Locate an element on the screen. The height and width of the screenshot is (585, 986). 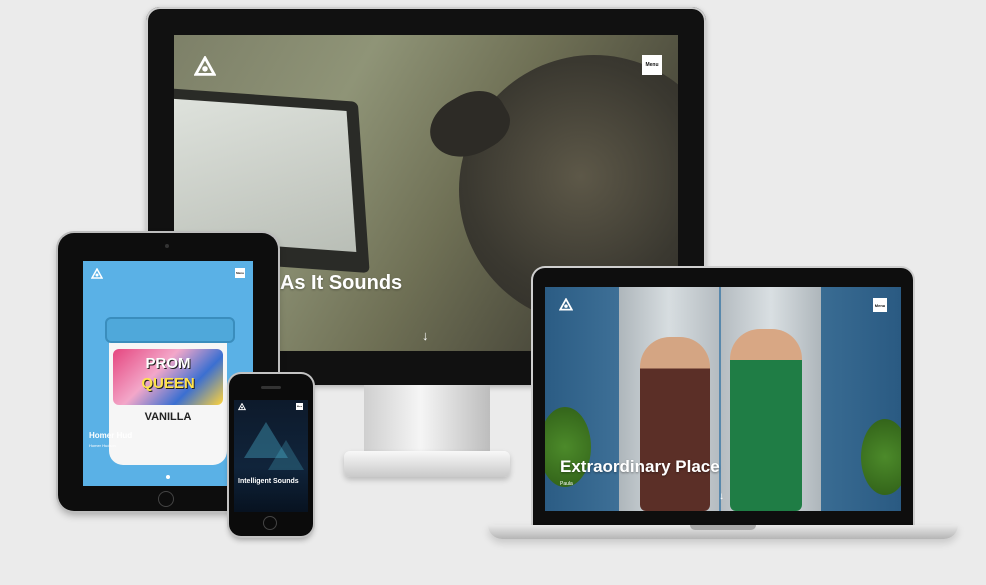
phone-speaker is located at coordinates (271, 387).